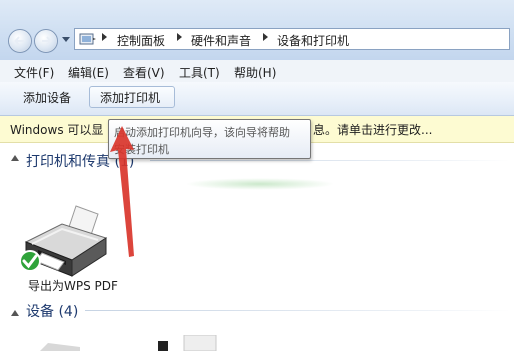 The height and width of the screenshot is (351, 514). I want to click on forward-button, so click(46, 41).